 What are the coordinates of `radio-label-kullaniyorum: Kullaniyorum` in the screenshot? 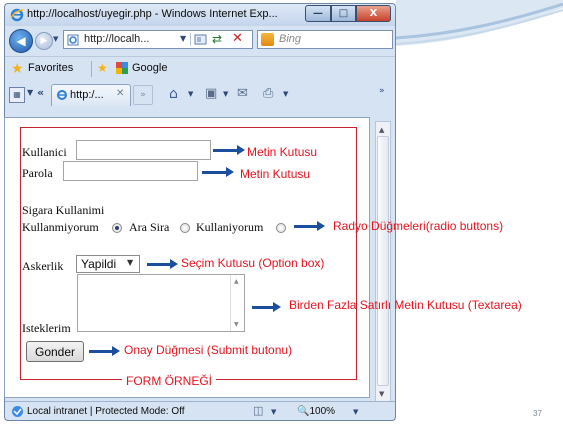 It's located at (230, 227).